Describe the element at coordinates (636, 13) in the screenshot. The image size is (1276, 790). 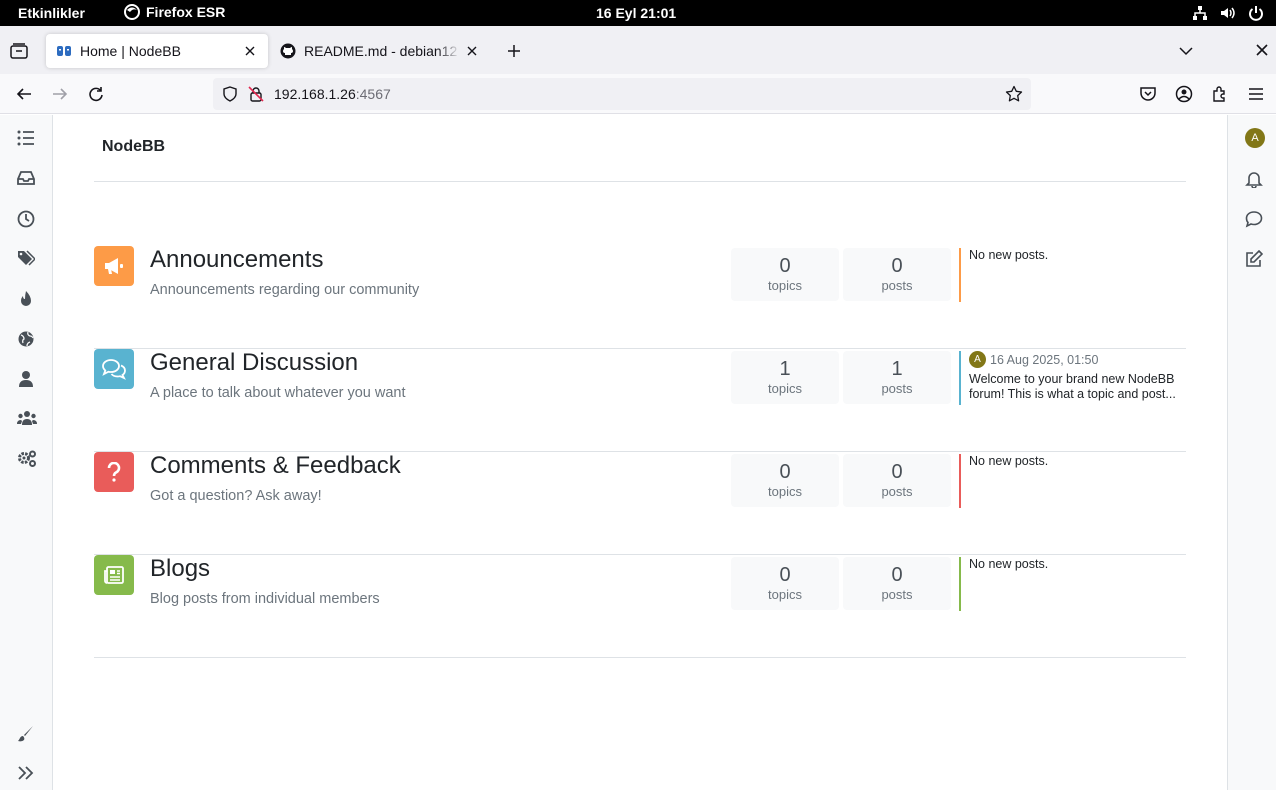
I see `clock: 16 Eyl 21:01` at that location.